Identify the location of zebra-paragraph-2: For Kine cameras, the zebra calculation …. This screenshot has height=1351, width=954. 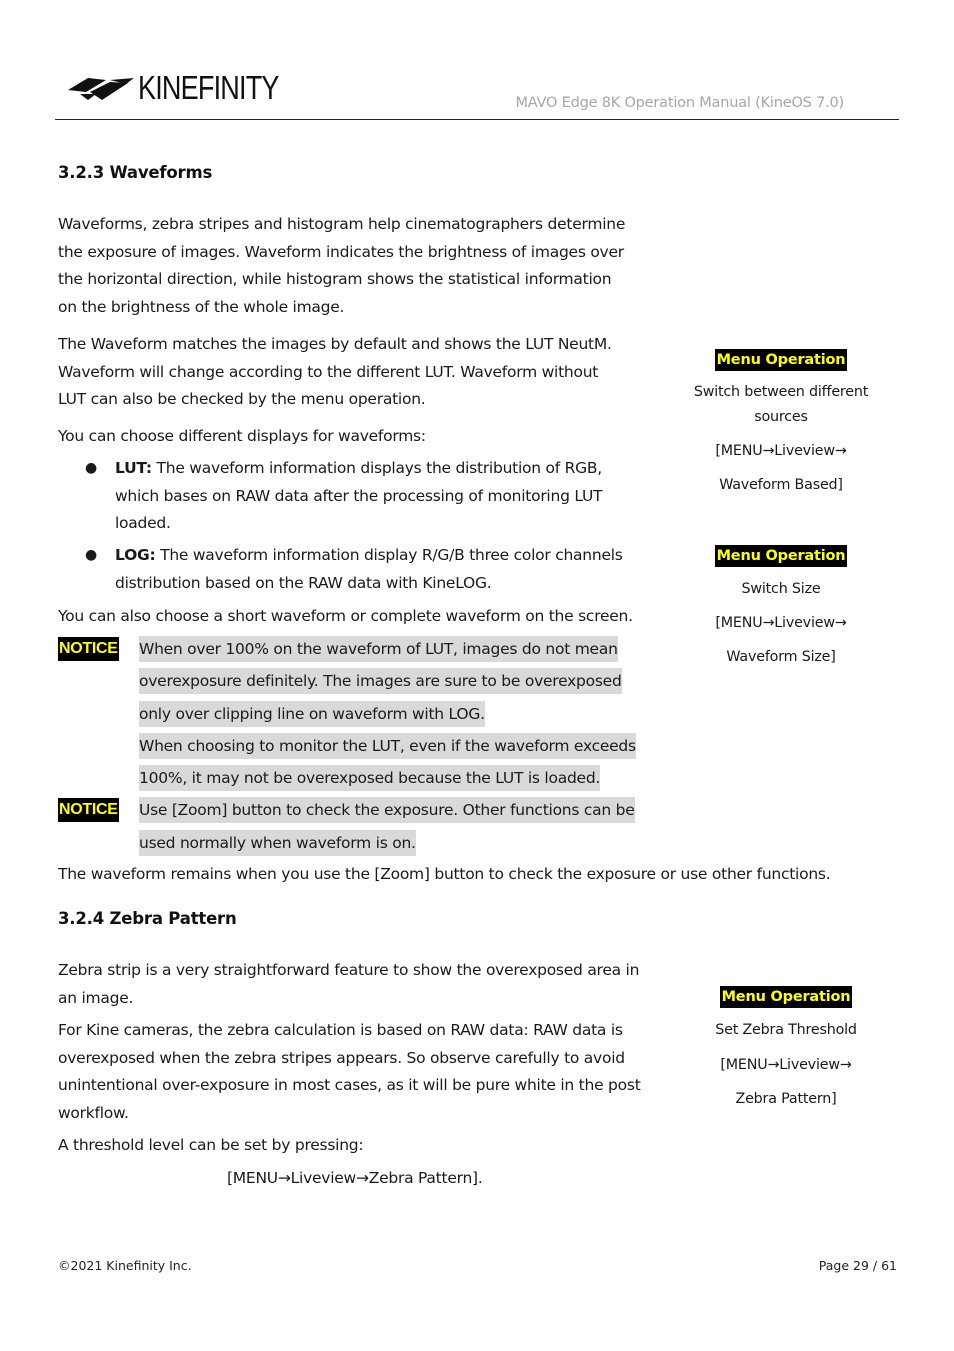
(368, 1072).